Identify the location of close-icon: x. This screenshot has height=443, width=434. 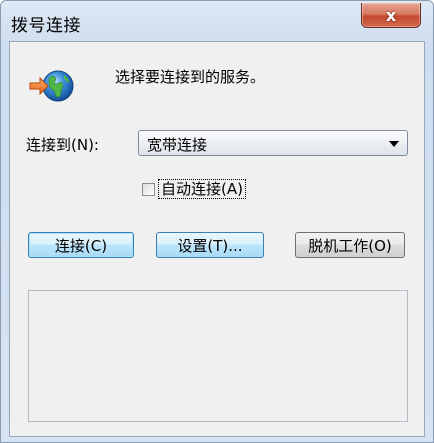
(391, 15).